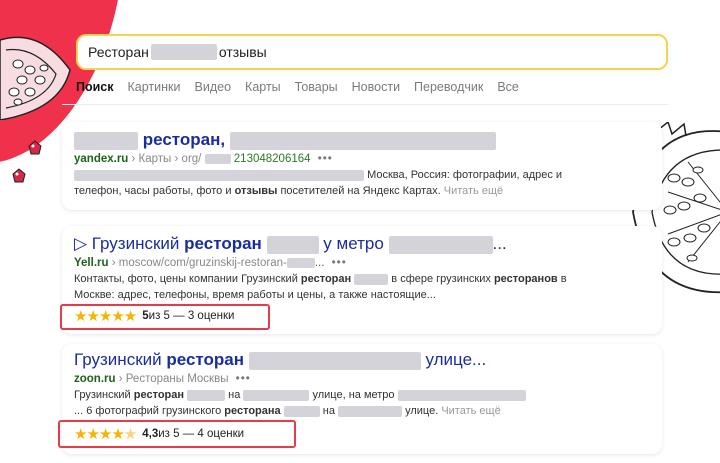  What do you see at coordinates (242, 52) in the screenshot?
I see `search-query-right: отзывы` at bounding box center [242, 52].